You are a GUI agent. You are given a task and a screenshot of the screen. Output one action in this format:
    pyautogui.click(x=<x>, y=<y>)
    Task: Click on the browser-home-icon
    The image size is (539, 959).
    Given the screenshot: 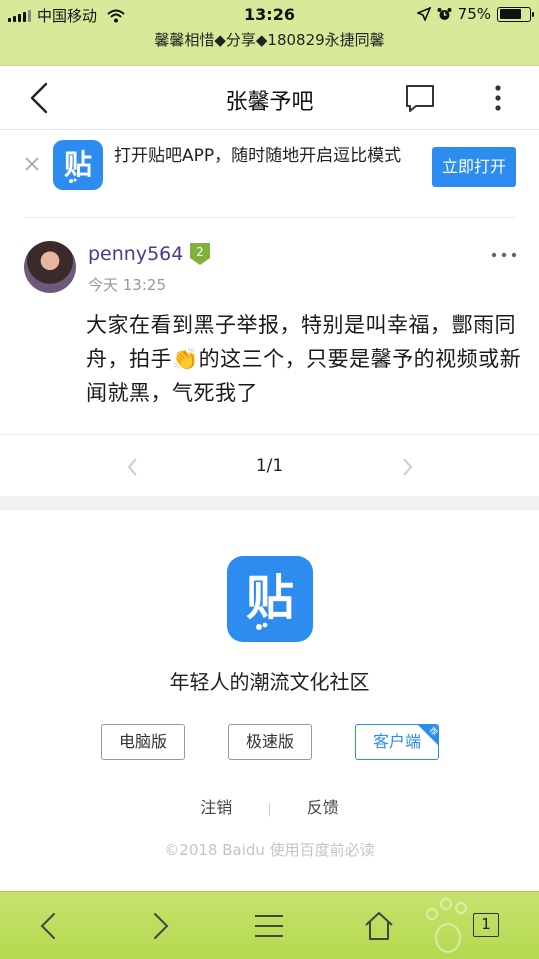 What is the action you would take?
    pyautogui.click(x=379, y=926)
    